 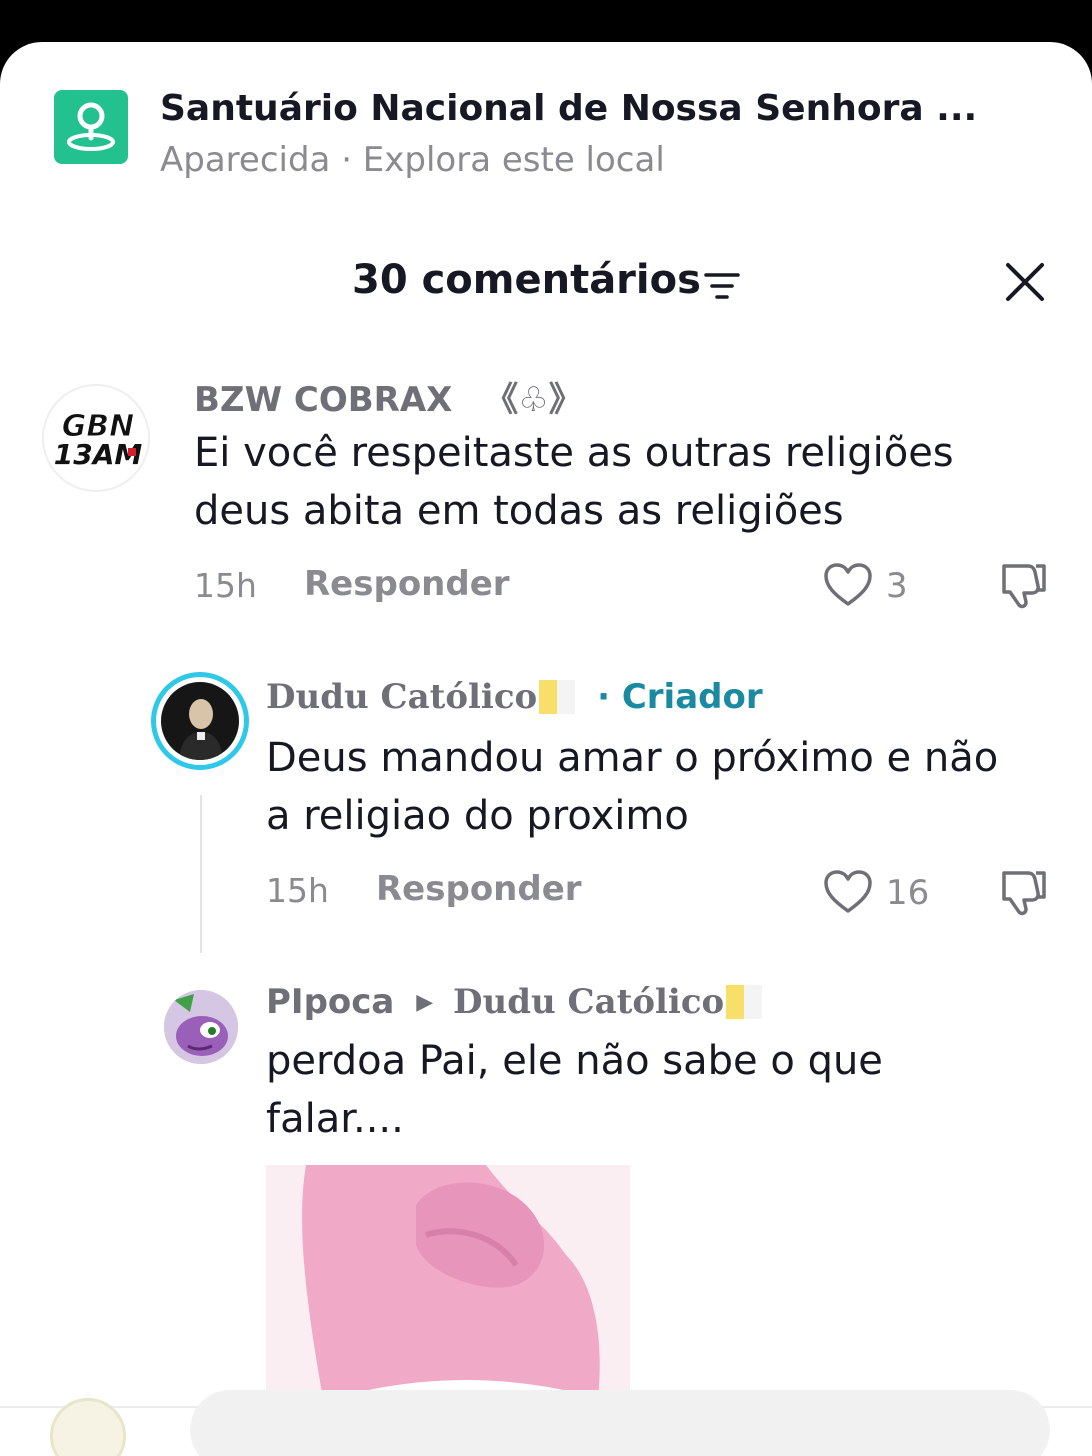 What do you see at coordinates (330, 1002) in the screenshot?
I see `author-name: PIpoca` at bounding box center [330, 1002].